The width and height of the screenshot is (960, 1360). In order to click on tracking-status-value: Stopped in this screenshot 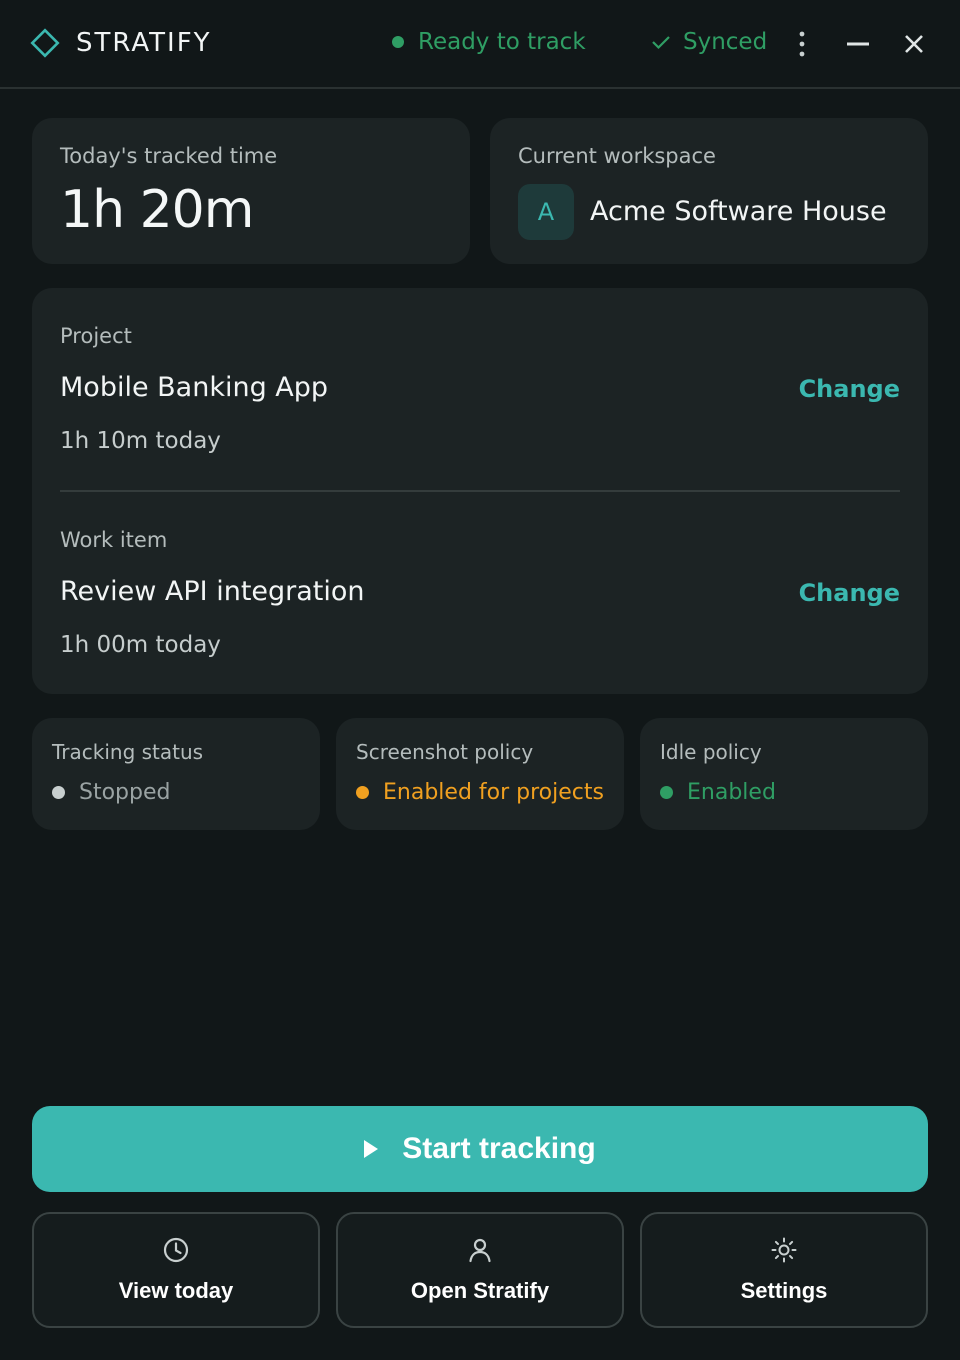, I will do `click(111, 792)`.